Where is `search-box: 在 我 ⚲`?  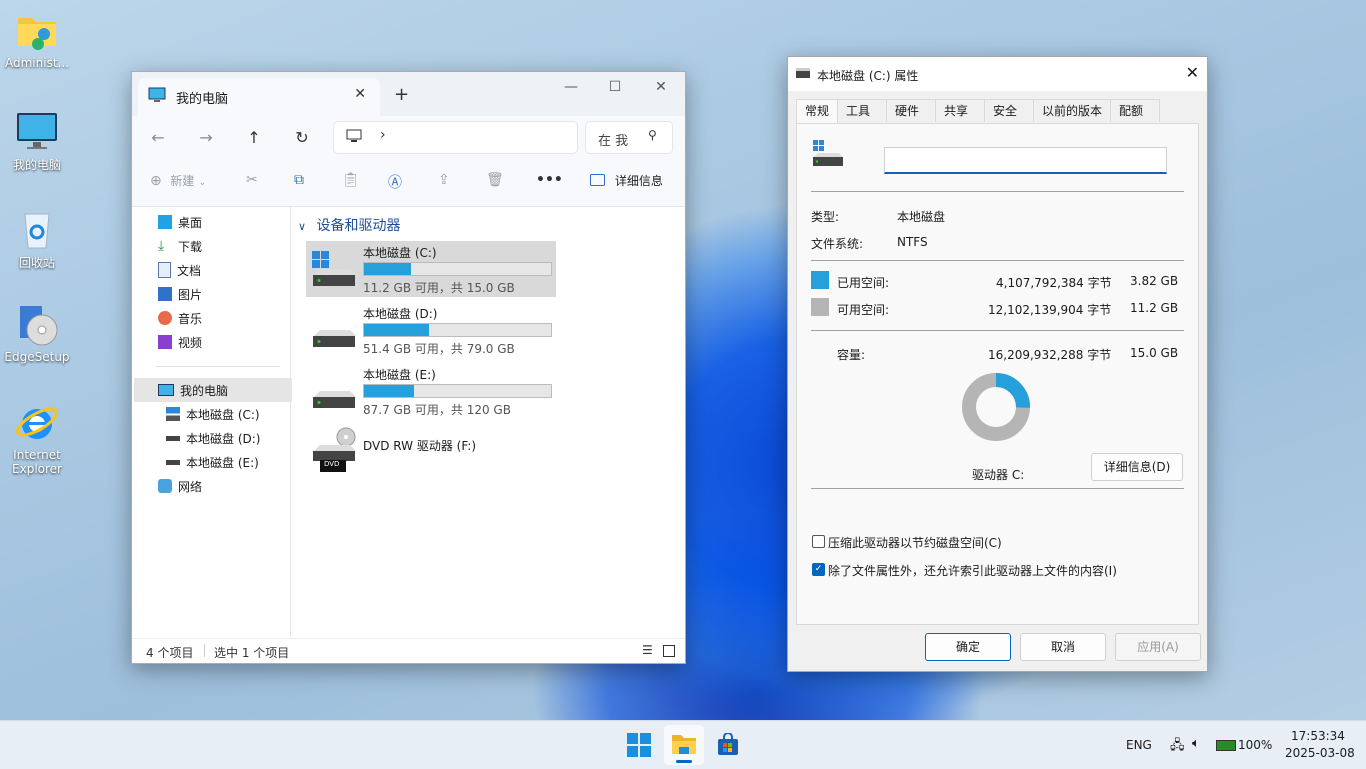
search-box: 在 我 ⚲ is located at coordinates (629, 137).